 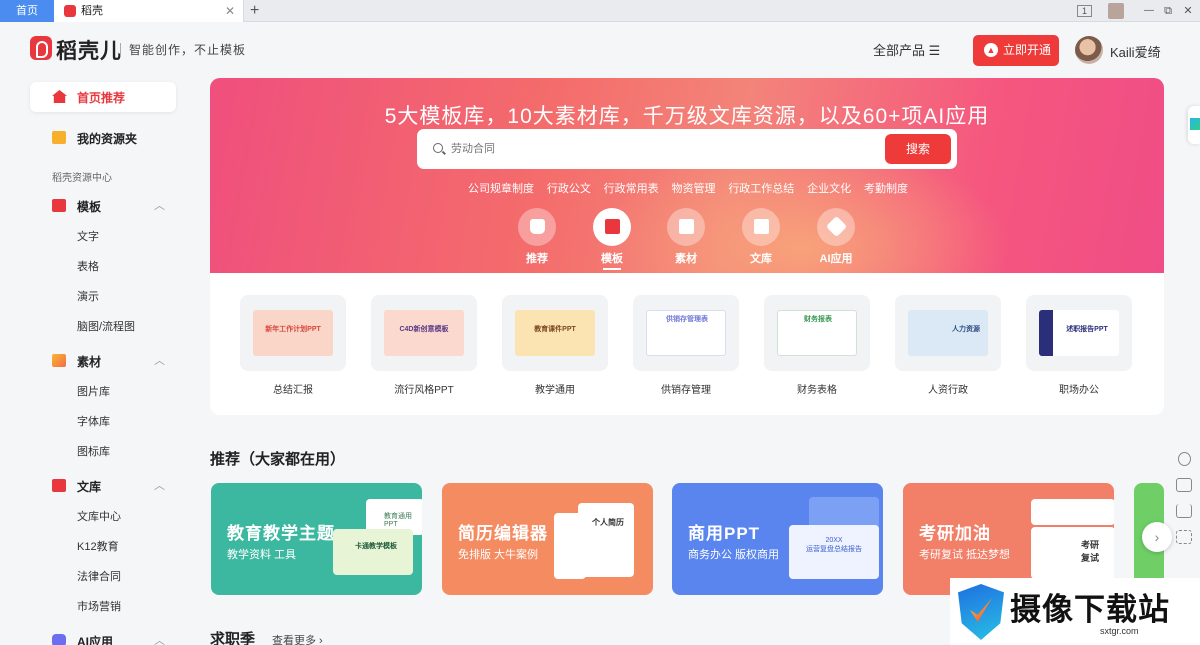 I want to click on tab-recommend: 推荐, so click(x=537, y=237).